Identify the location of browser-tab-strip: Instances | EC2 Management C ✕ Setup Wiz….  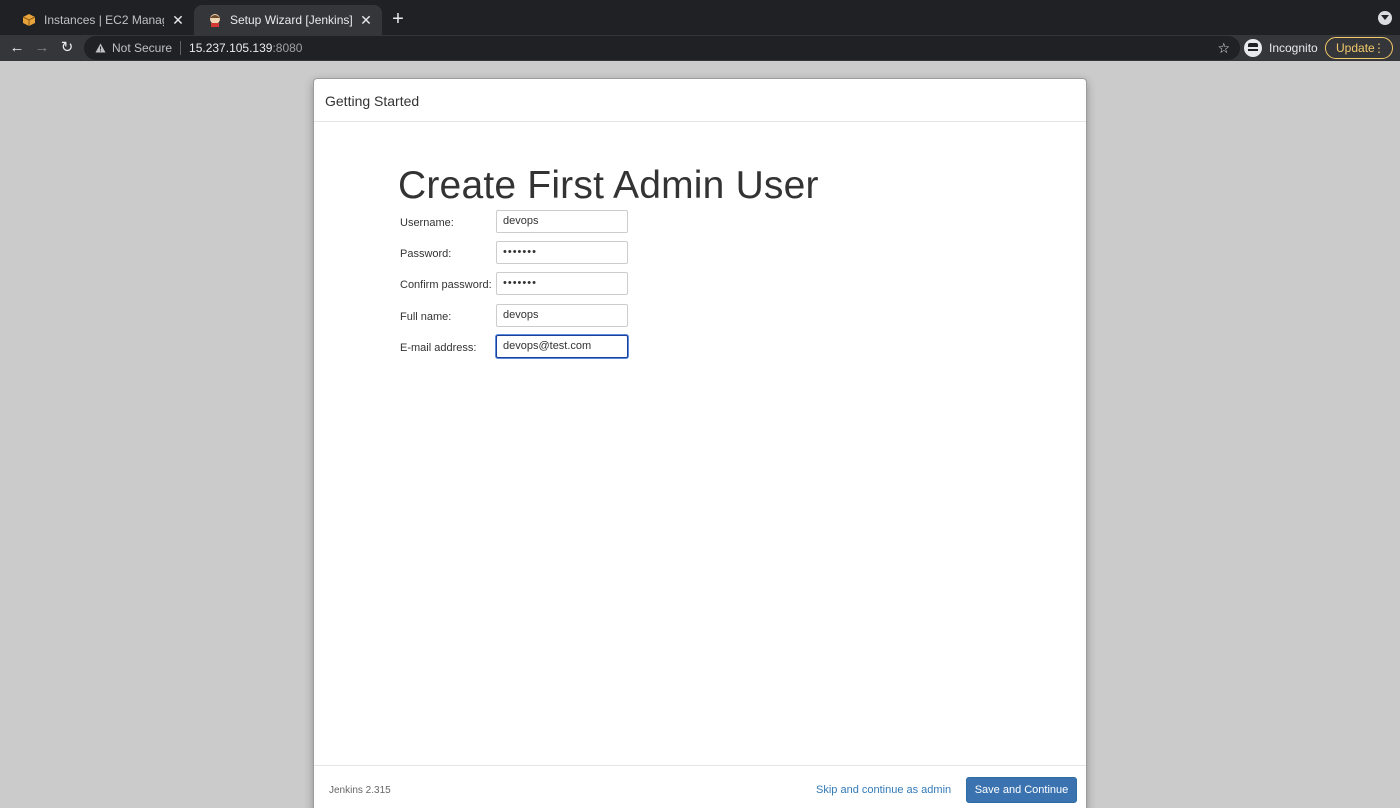
(700, 17).